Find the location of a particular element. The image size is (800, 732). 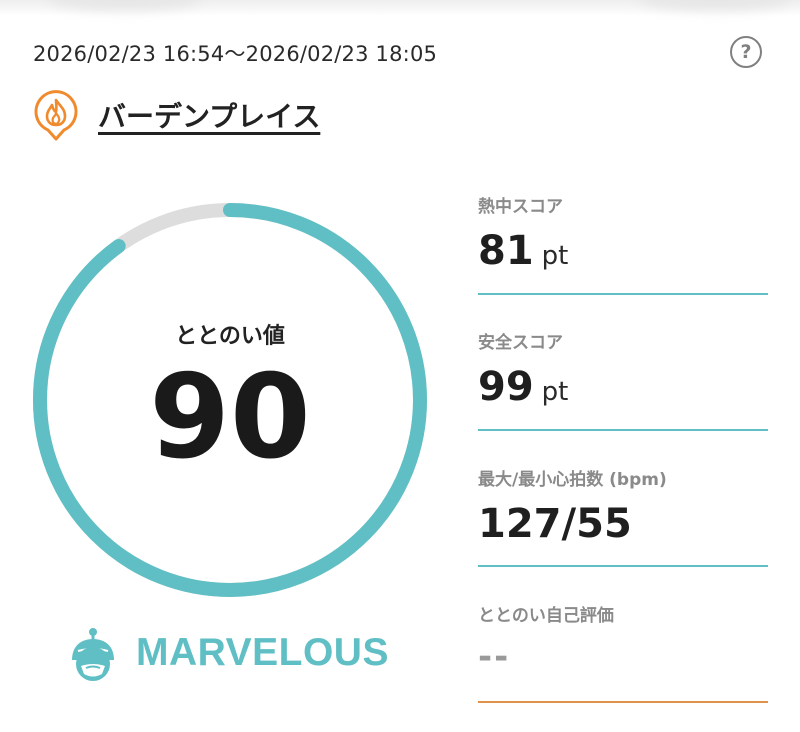

metric-label: ととのい自己評価 is located at coordinates (546, 616).